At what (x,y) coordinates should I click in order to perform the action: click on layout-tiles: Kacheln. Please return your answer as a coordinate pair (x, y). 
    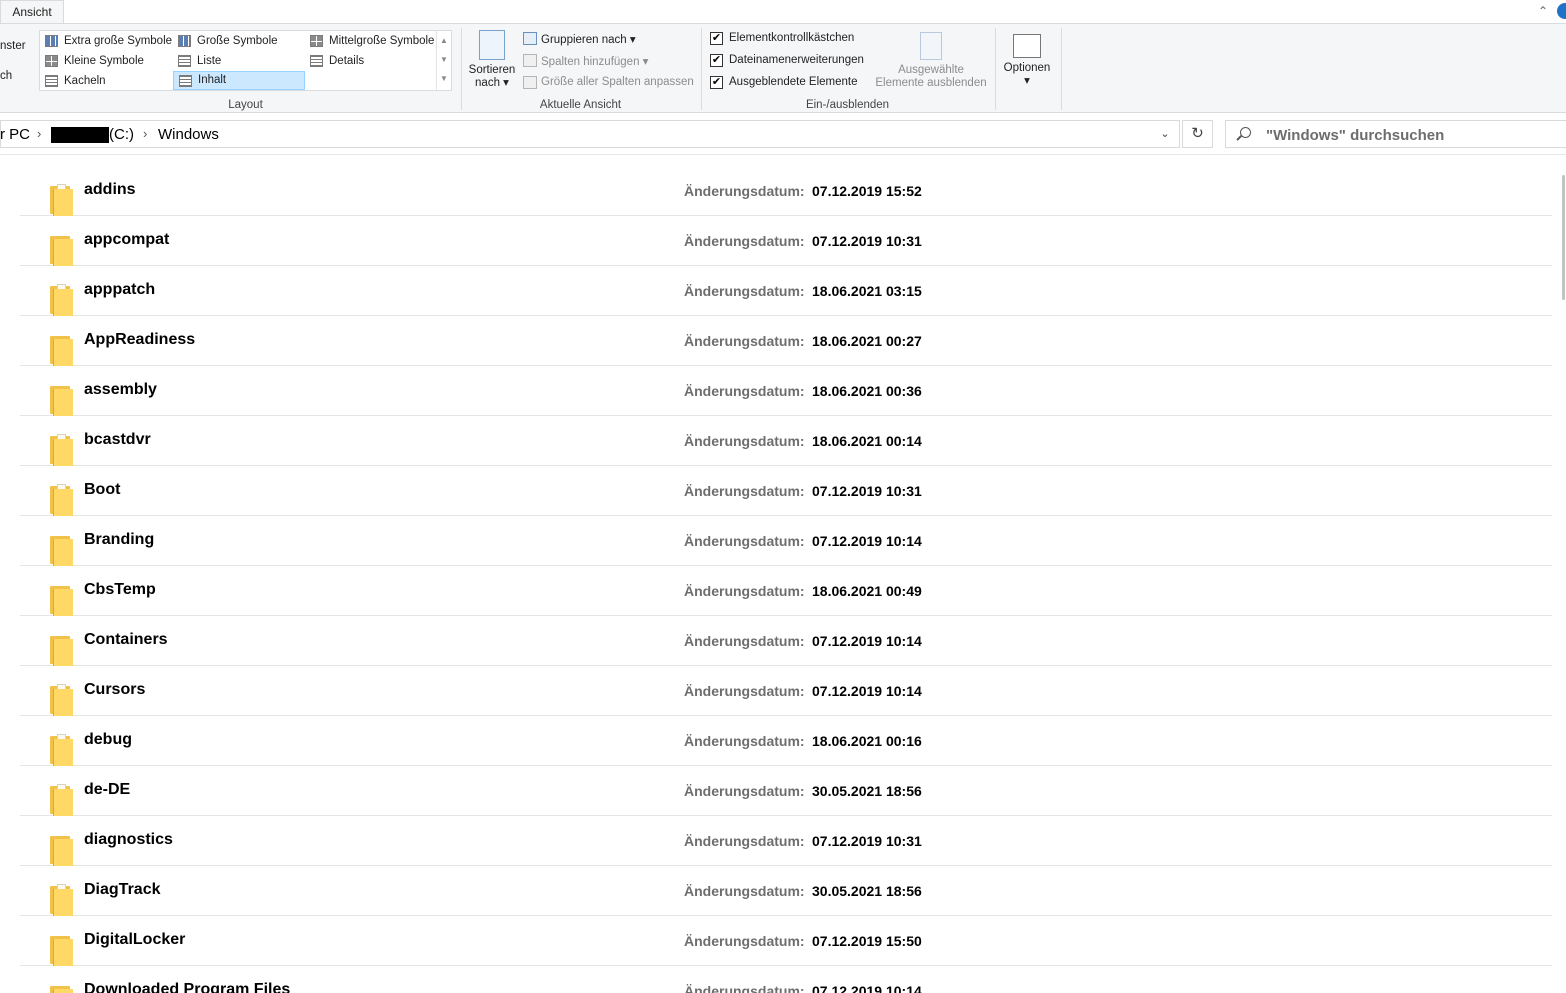
    Looking at the image, I should click on (106, 81).